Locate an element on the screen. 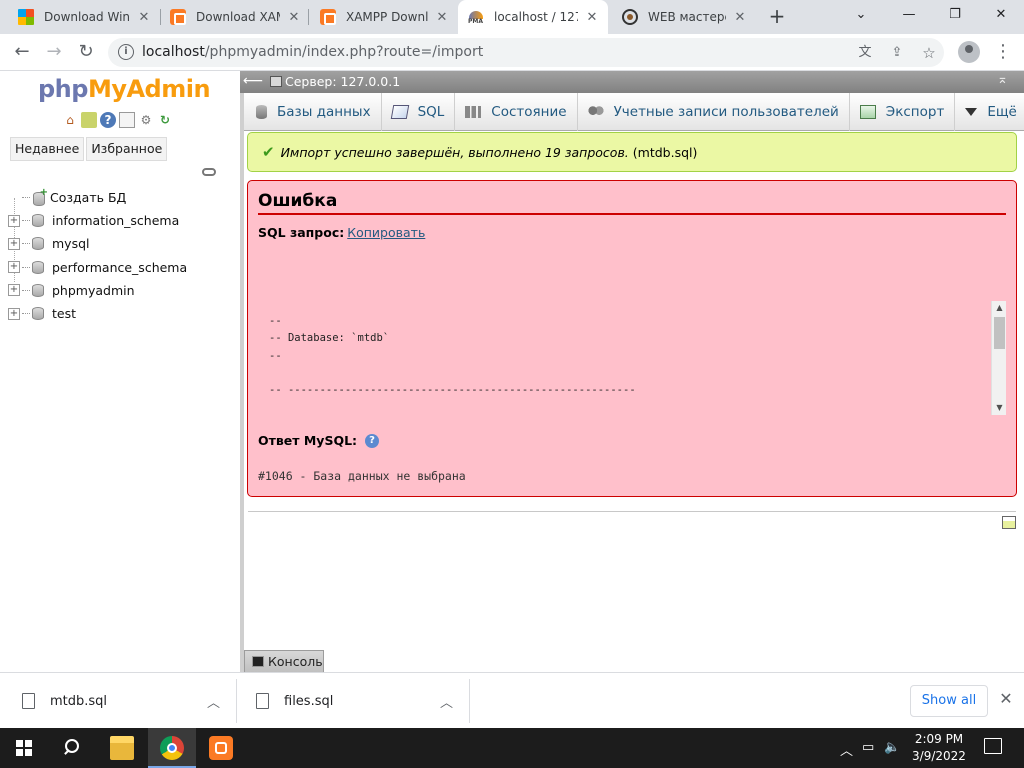 The height and width of the screenshot is (768, 1024). chrome-icon is located at coordinates (172, 748).